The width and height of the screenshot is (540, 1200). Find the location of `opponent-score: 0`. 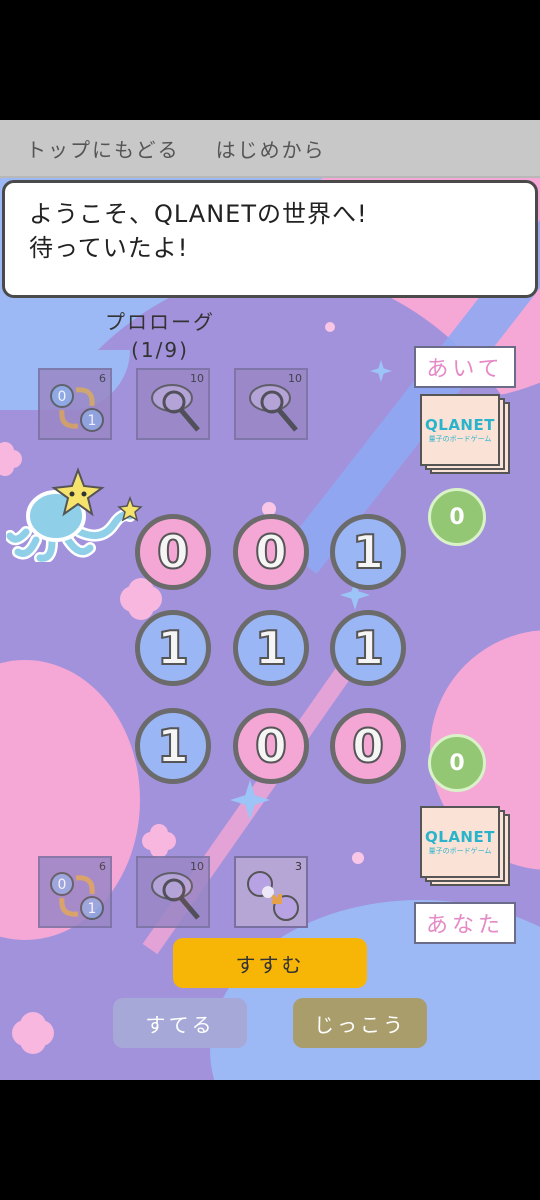

opponent-score: 0 is located at coordinates (457, 517).